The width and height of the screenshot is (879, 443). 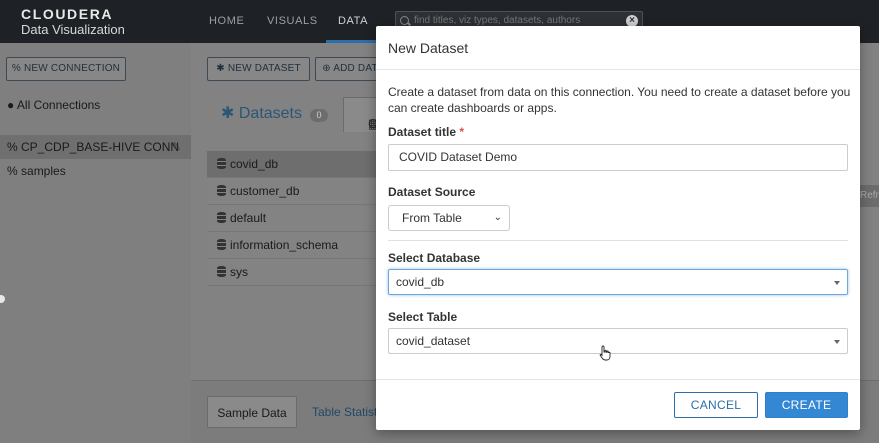 I want to click on nav-home: HOME, so click(x=226, y=21).